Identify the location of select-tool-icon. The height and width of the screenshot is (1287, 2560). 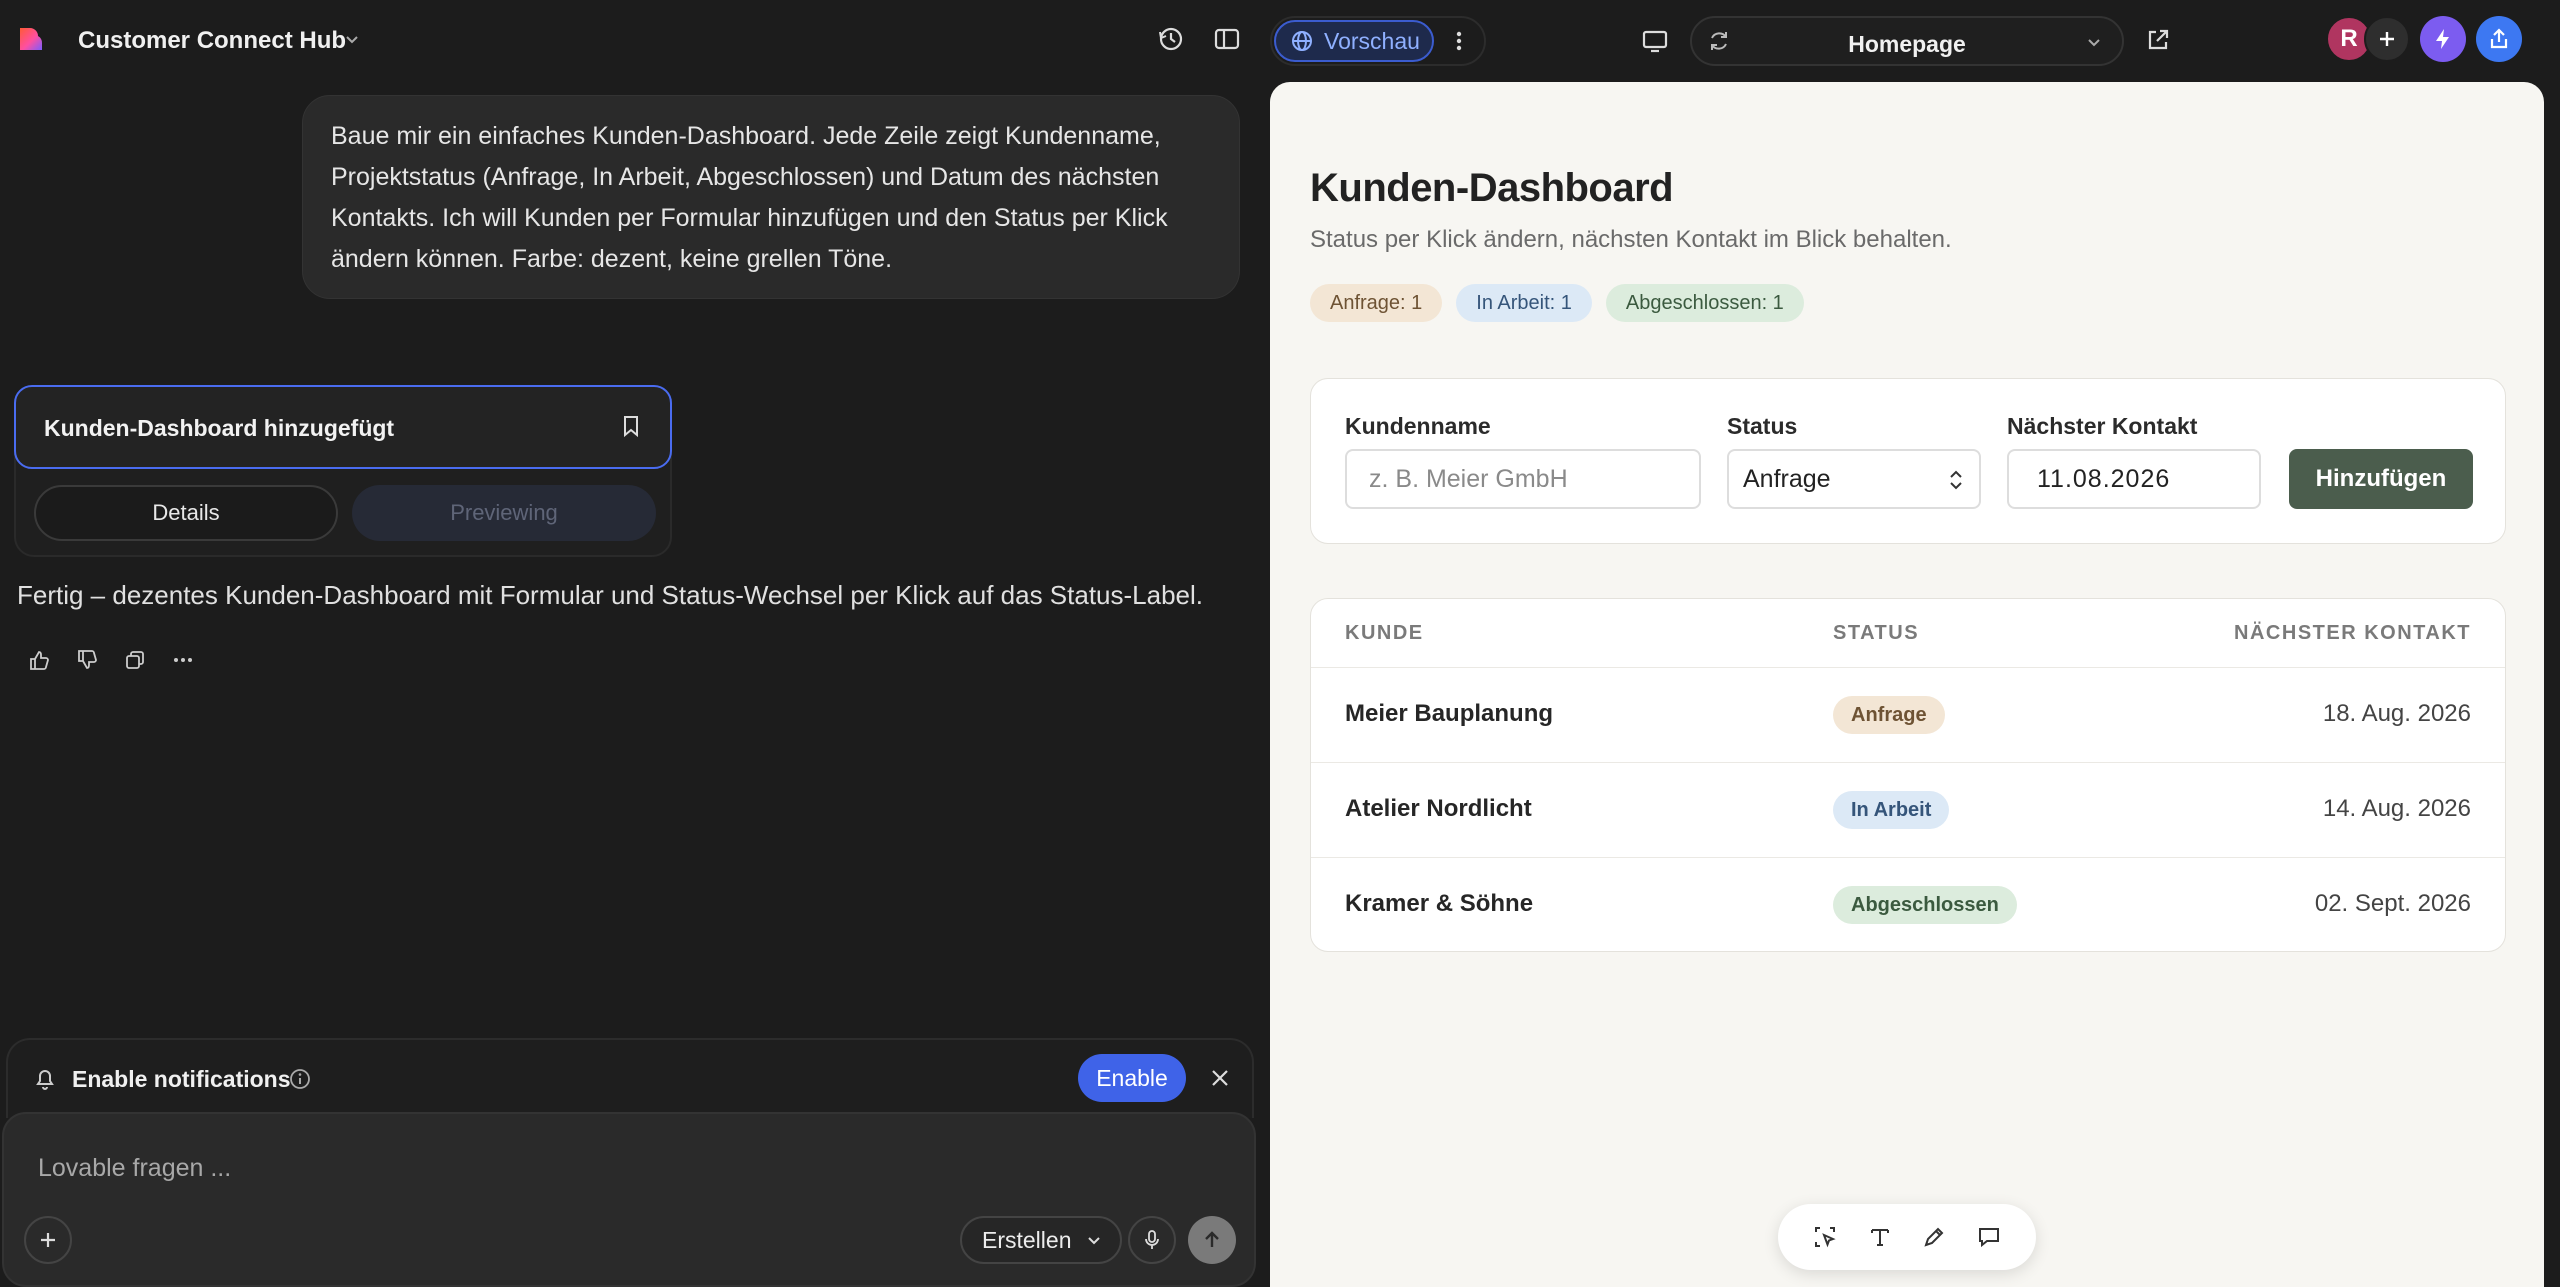
(1825, 1237).